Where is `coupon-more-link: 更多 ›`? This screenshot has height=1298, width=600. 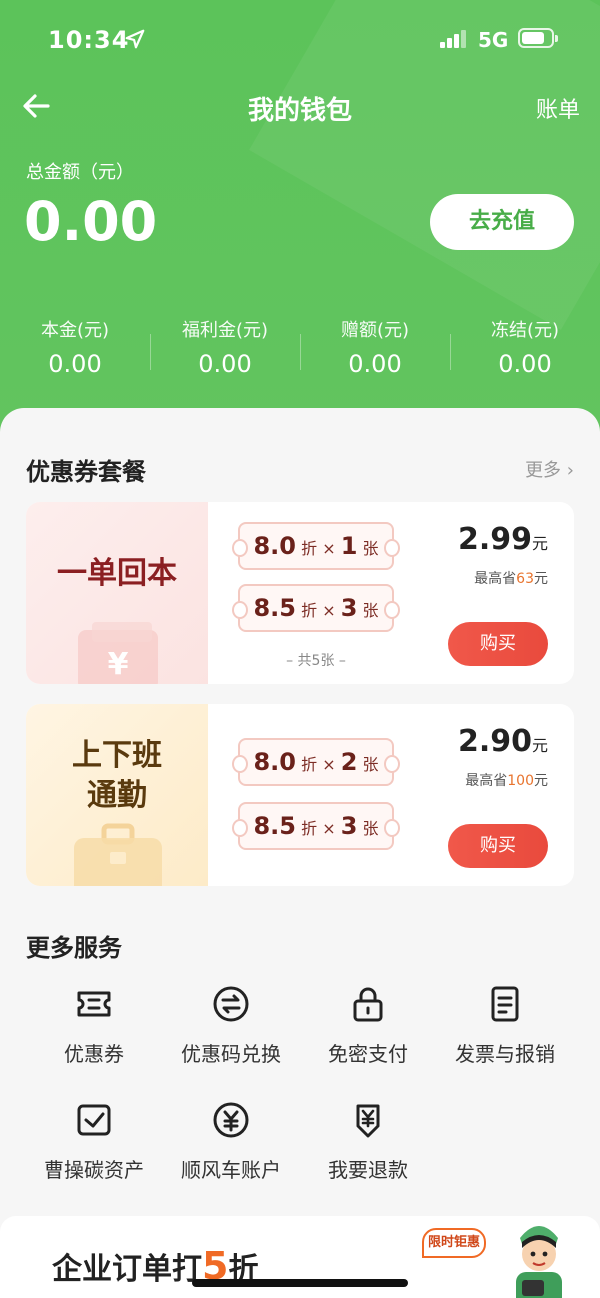 coupon-more-link: 更多 › is located at coordinates (549, 469).